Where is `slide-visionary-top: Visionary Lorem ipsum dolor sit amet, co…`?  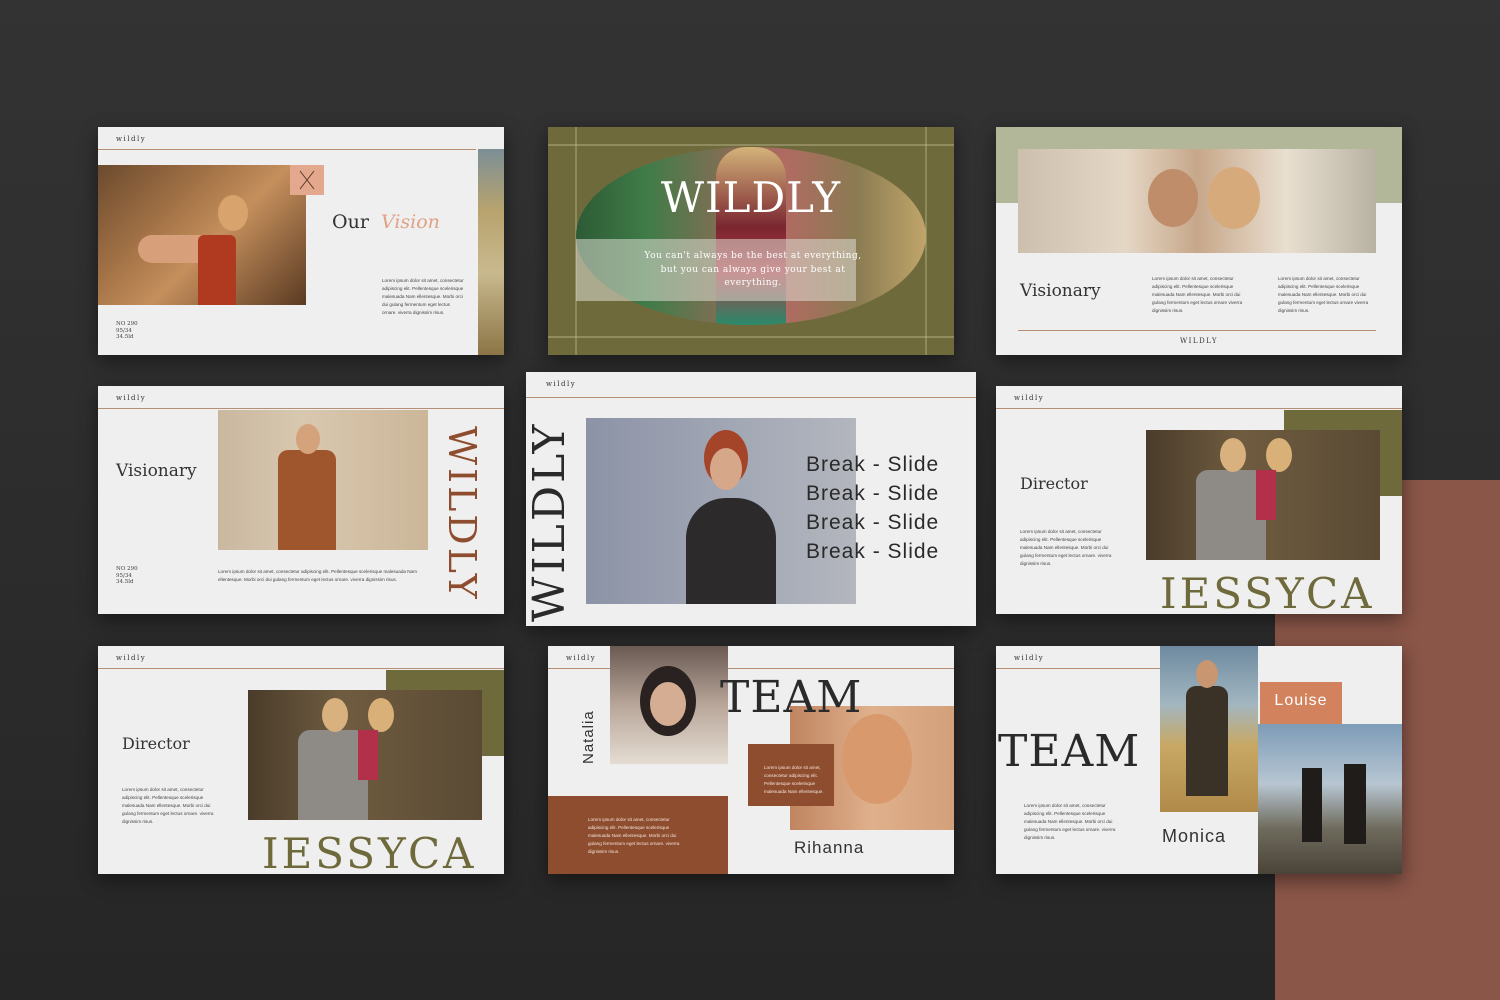
slide-visionary-top: Visionary Lorem ipsum dolor sit amet, co… is located at coordinates (1199, 241).